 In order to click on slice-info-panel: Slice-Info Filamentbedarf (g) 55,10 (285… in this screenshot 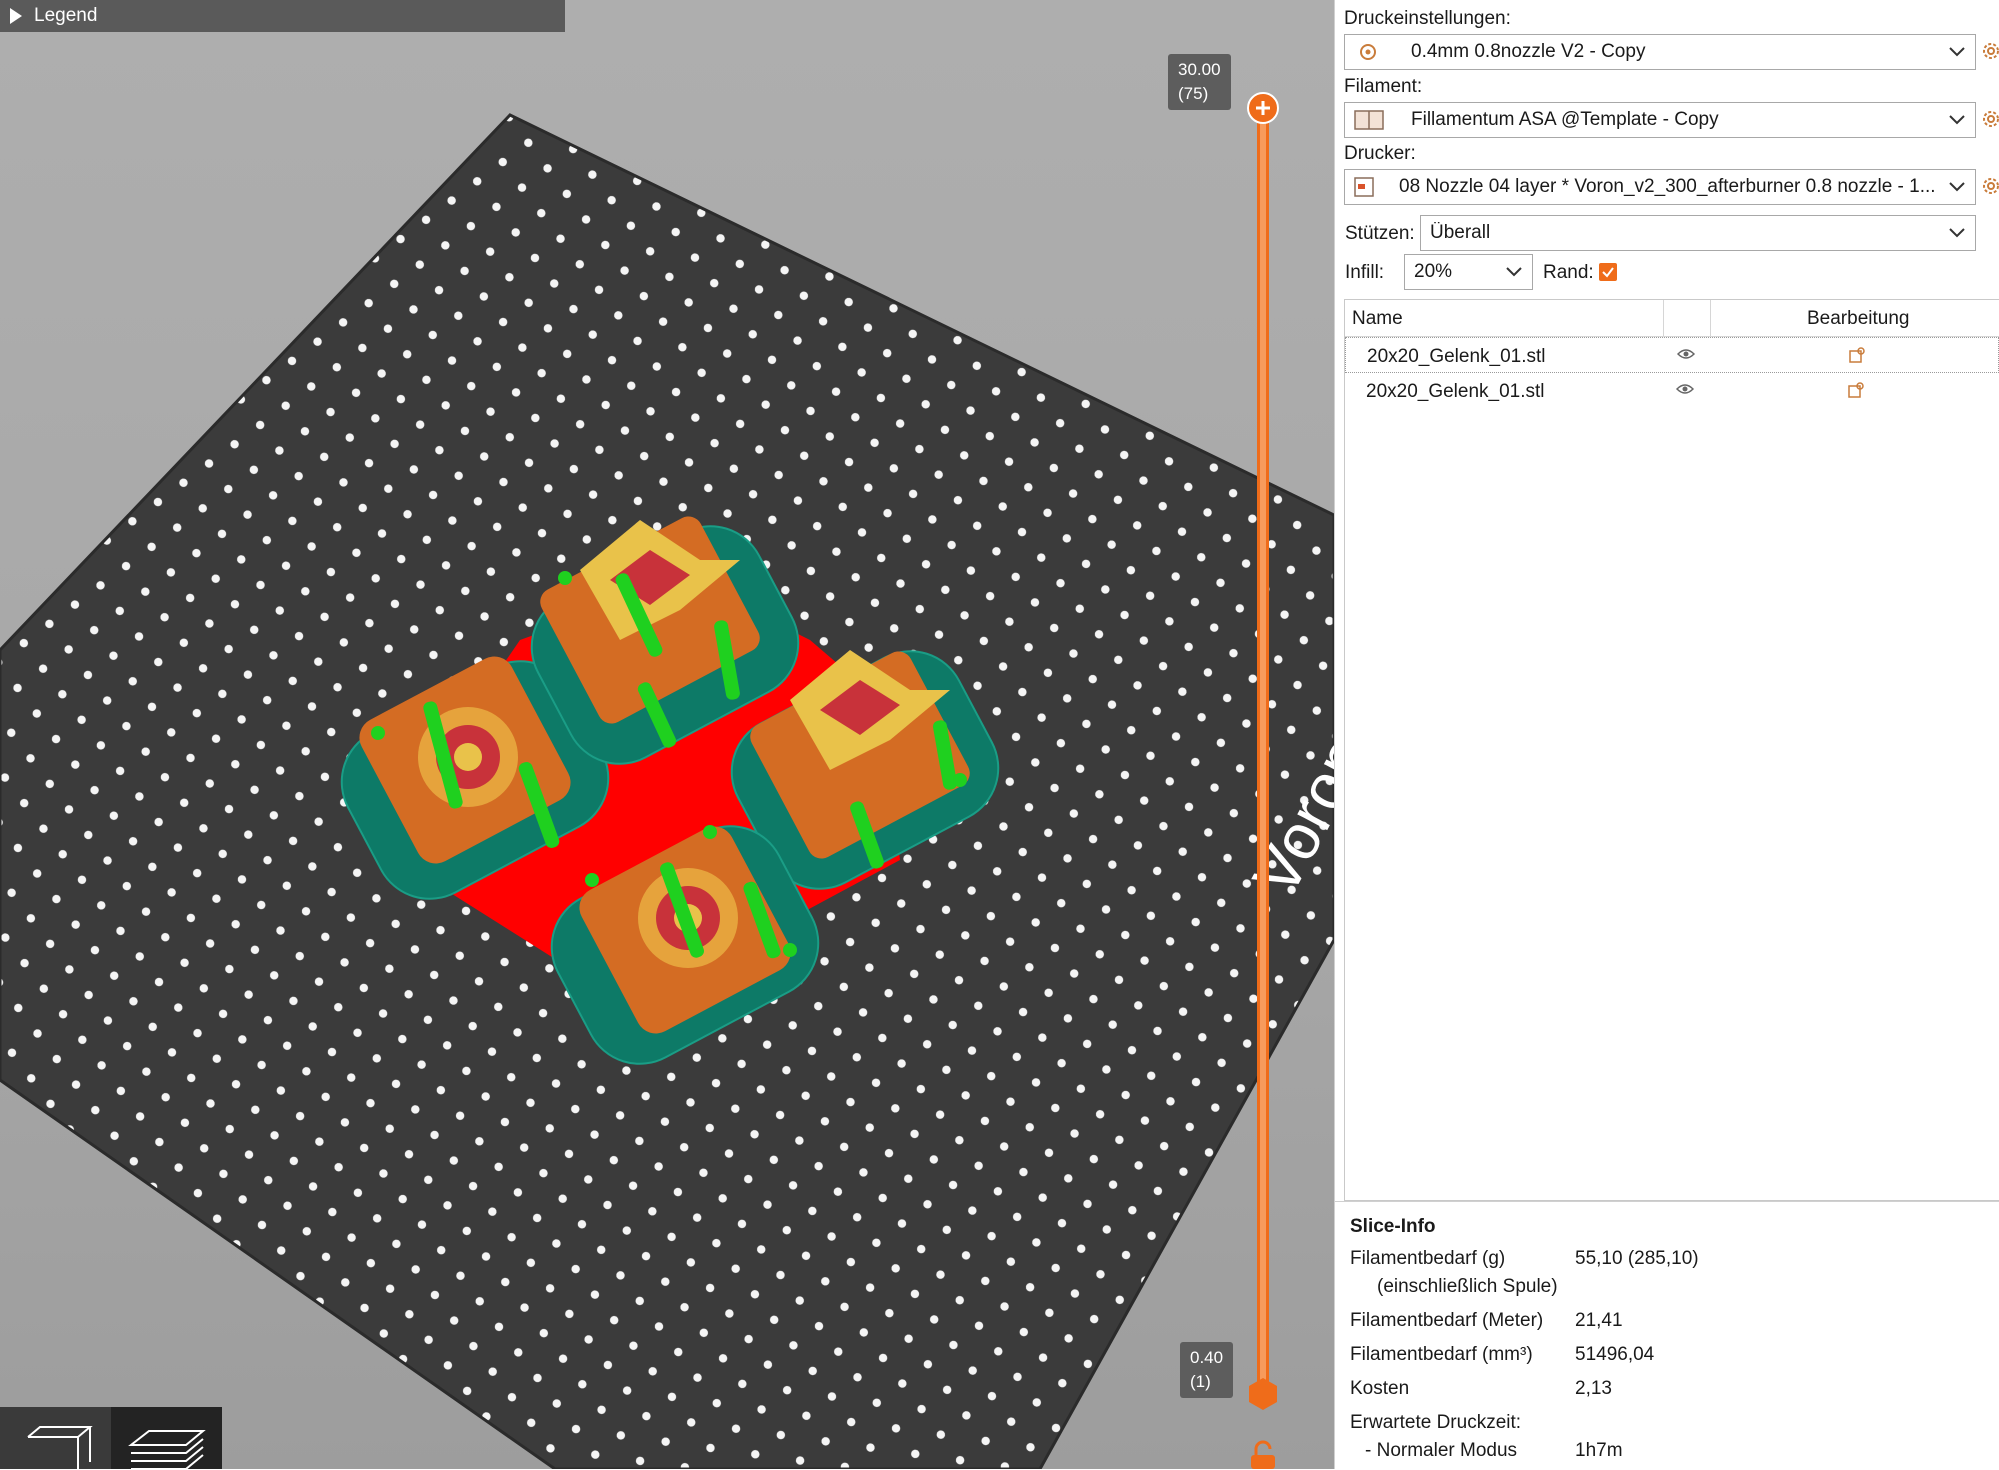, I will do `click(1667, 1335)`.